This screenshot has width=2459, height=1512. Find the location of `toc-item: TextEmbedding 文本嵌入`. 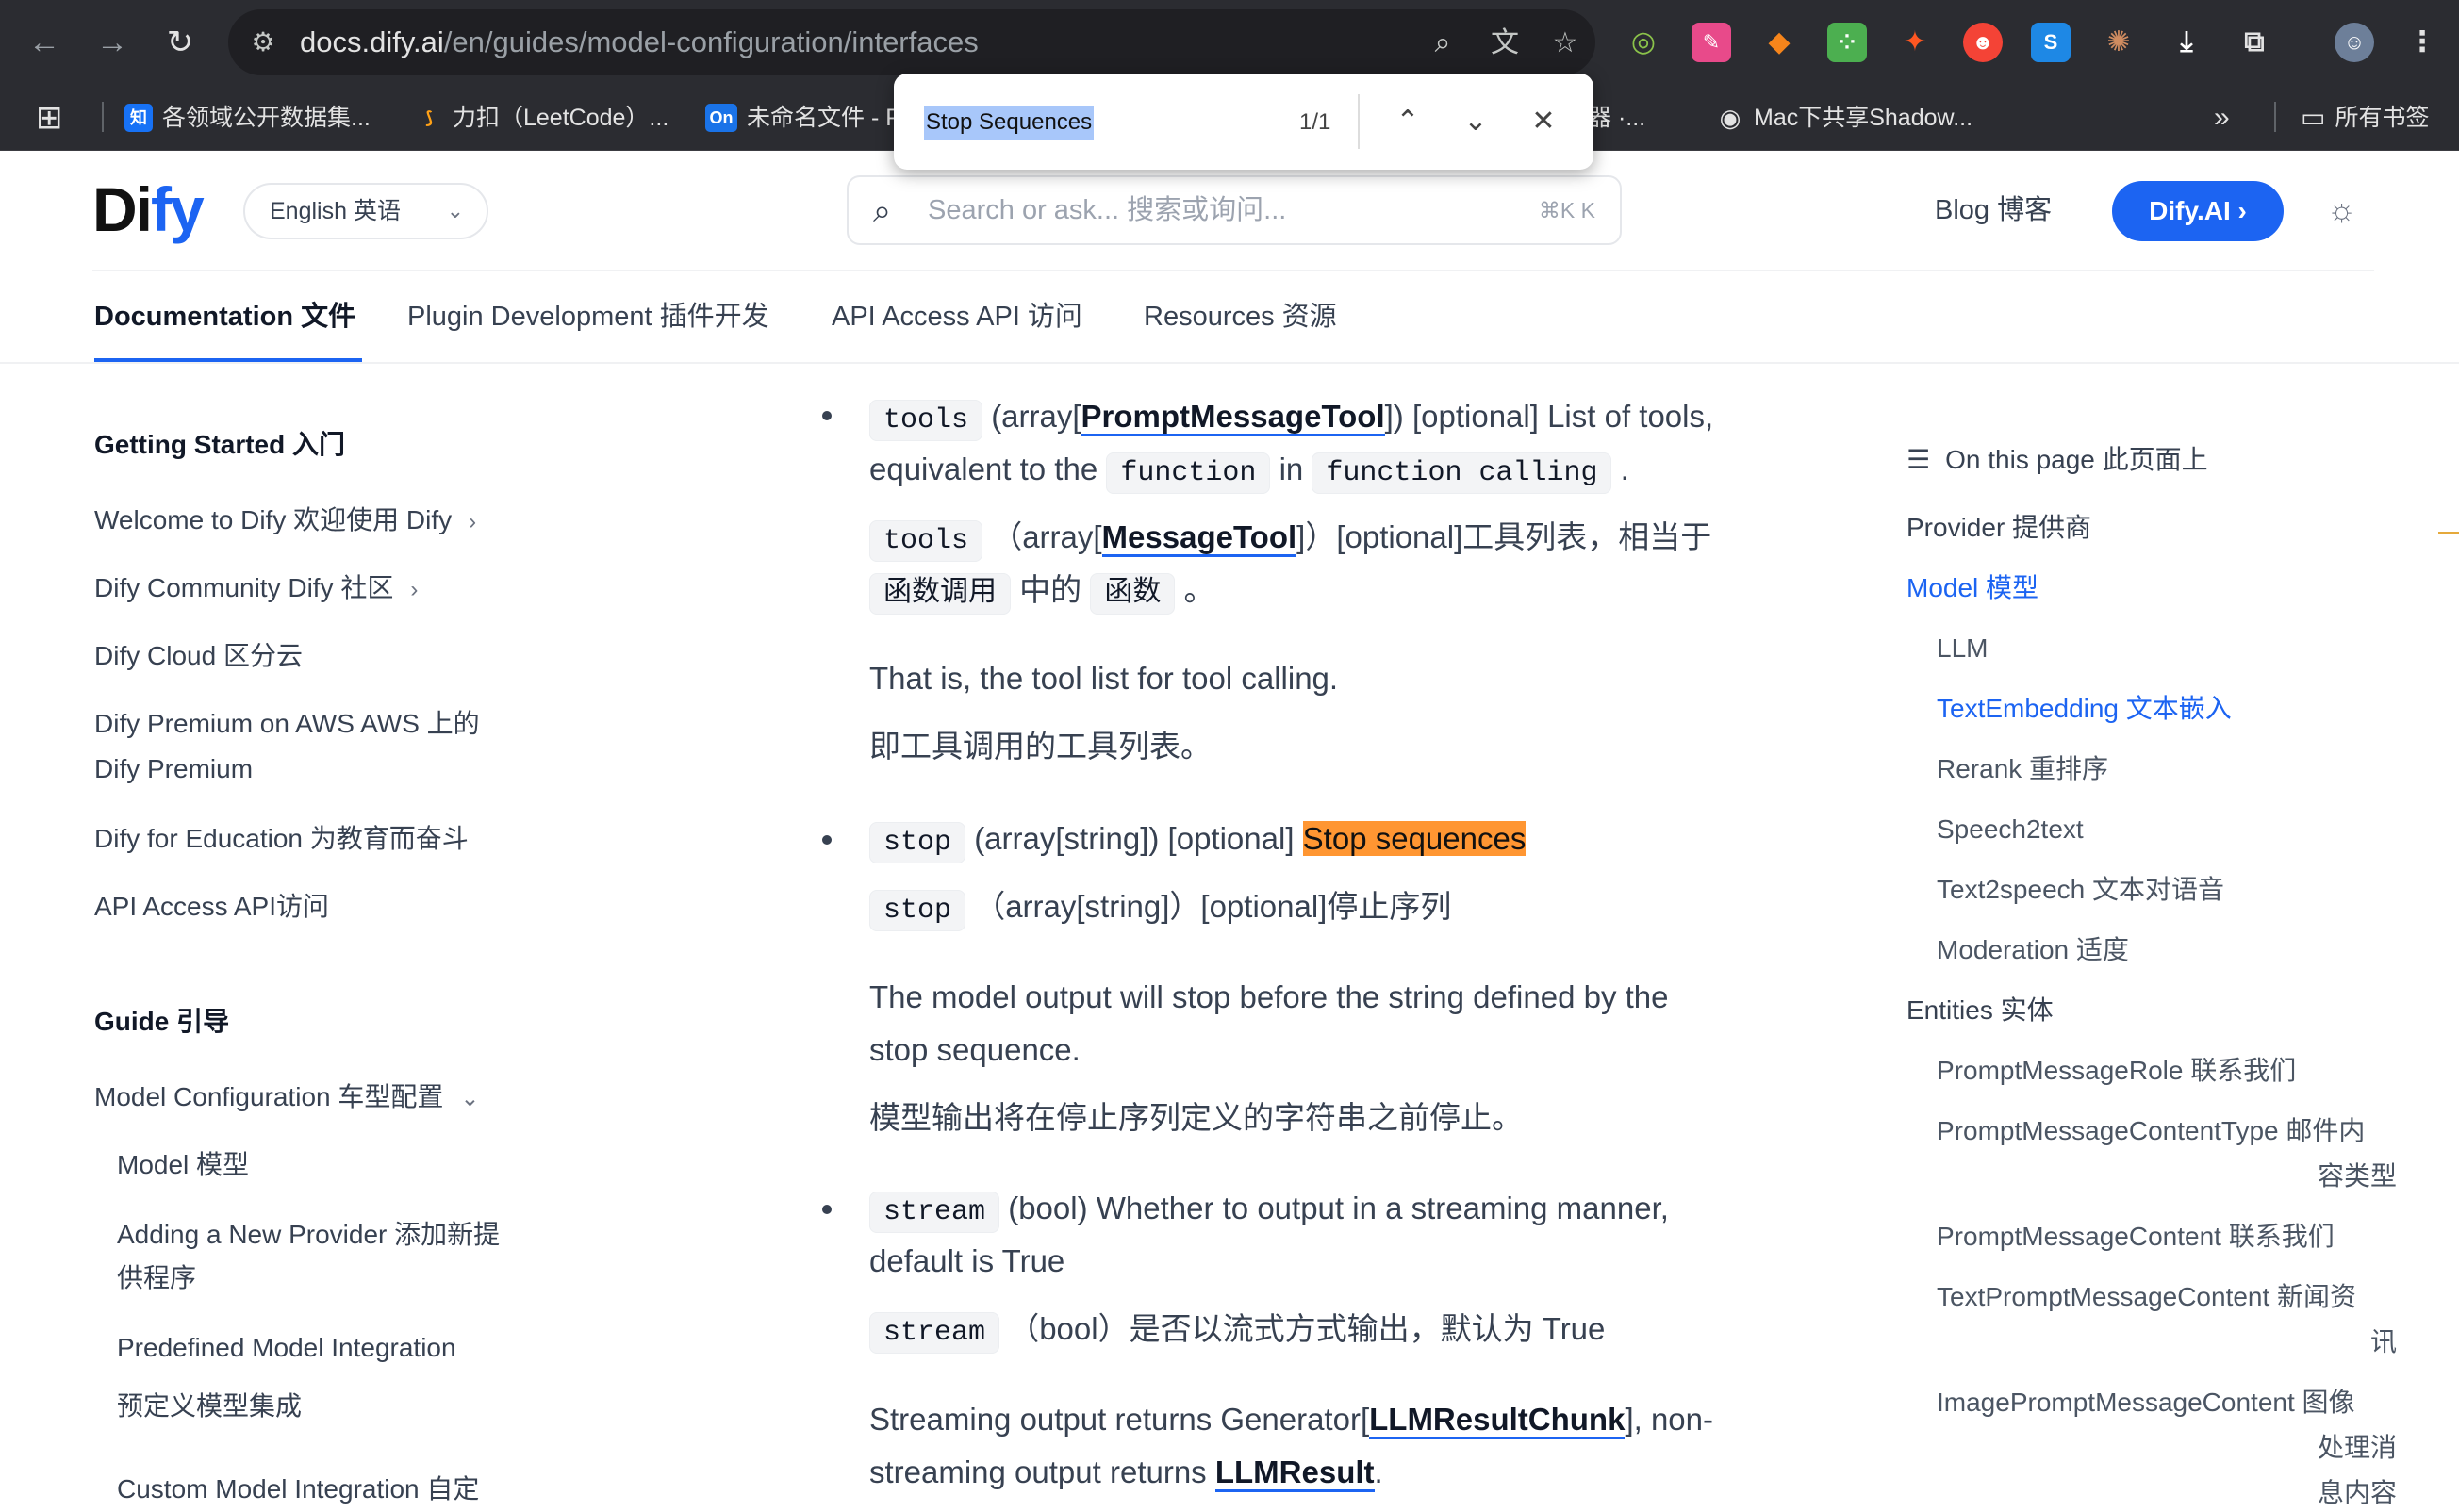

toc-item: TextEmbedding 文本嵌入 is located at coordinates (2084, 709).